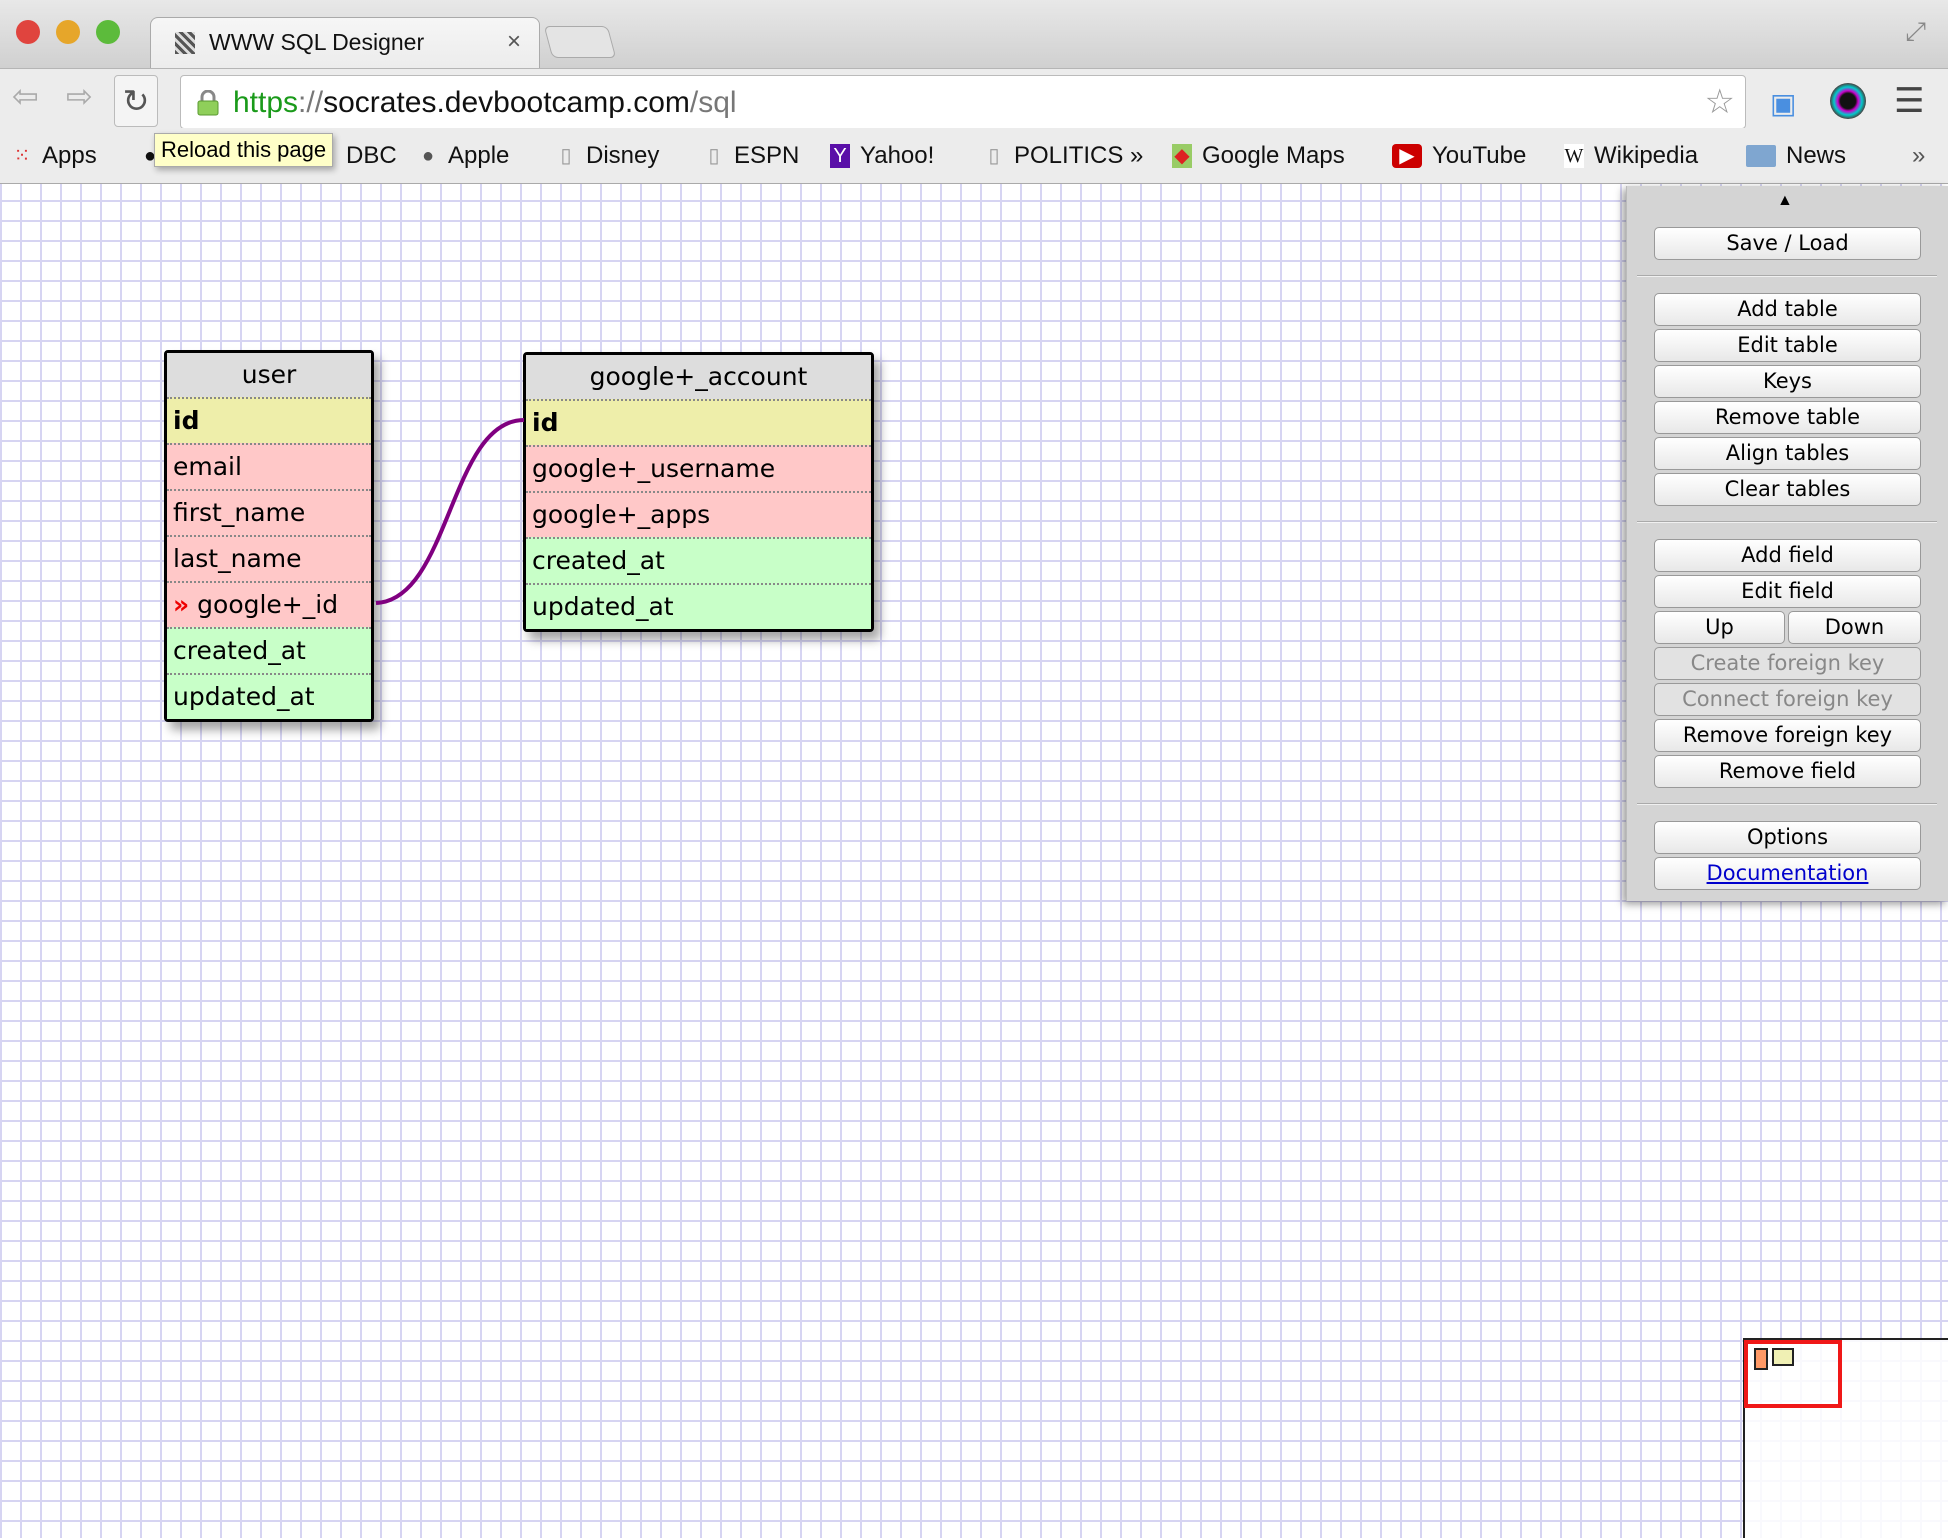 This screenshot has width=1948, height=1538. What do you see at coordinates (208, 103) in the screenshot?
I see `lock-icon` at bounding box center [208, 103].